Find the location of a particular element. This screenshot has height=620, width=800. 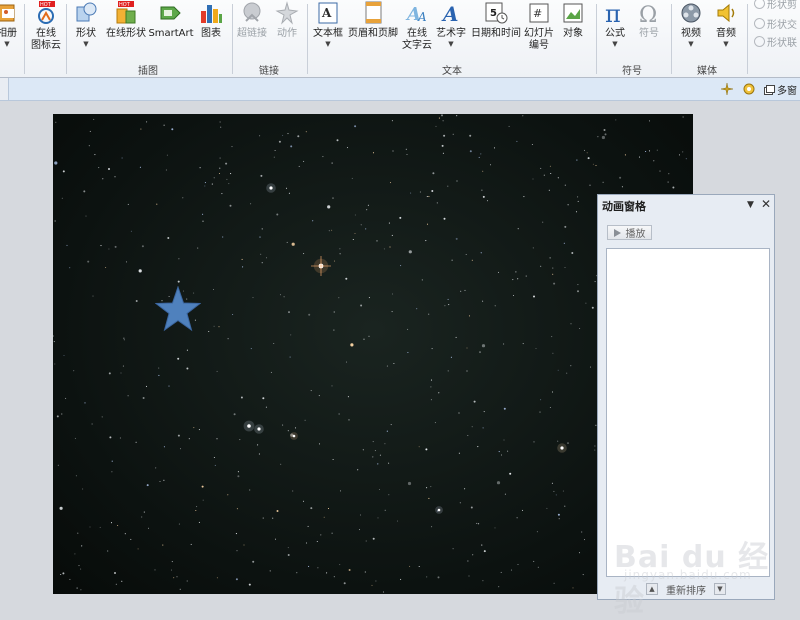

shapes-button: 形状 ▼ is located at coordinates (86, 30).